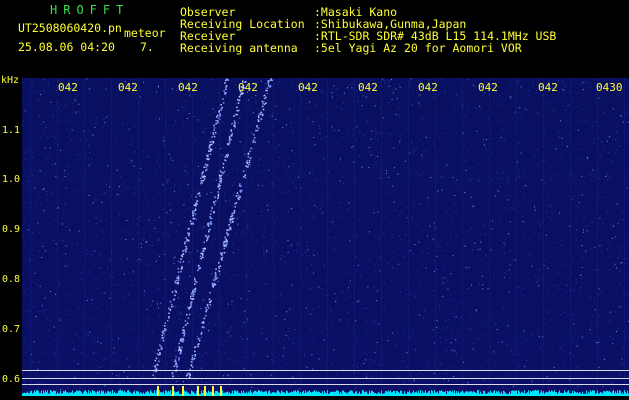 This screenshot has height=400, width=629. What do you see at coordinates (11, 379) in the screenshot?
I see `y-tick-label: 0.6` at bounding box center [11, 379].